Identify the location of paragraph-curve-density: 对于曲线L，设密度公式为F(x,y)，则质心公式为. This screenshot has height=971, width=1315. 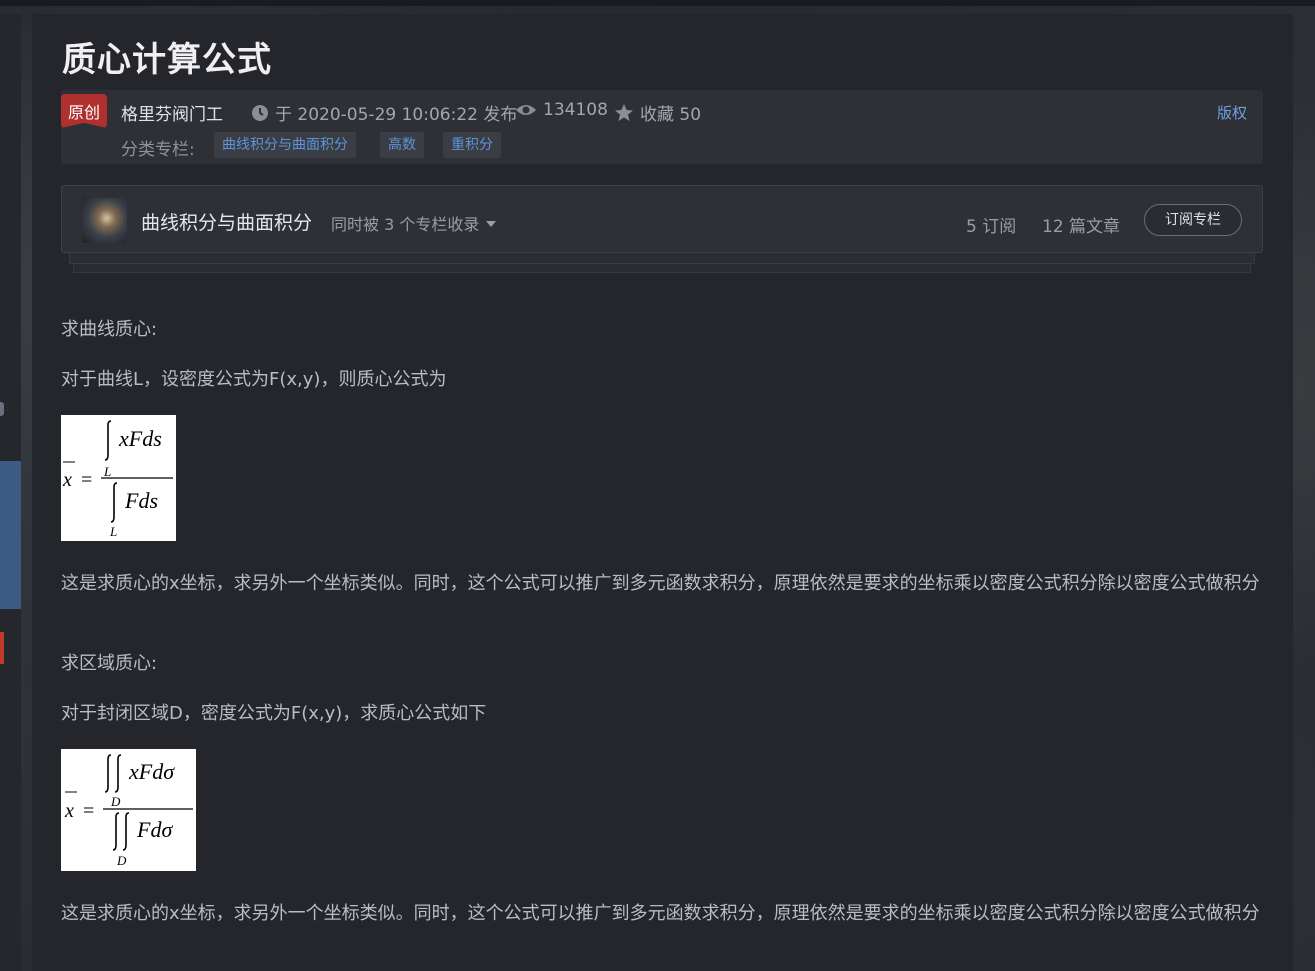
(254, 379).